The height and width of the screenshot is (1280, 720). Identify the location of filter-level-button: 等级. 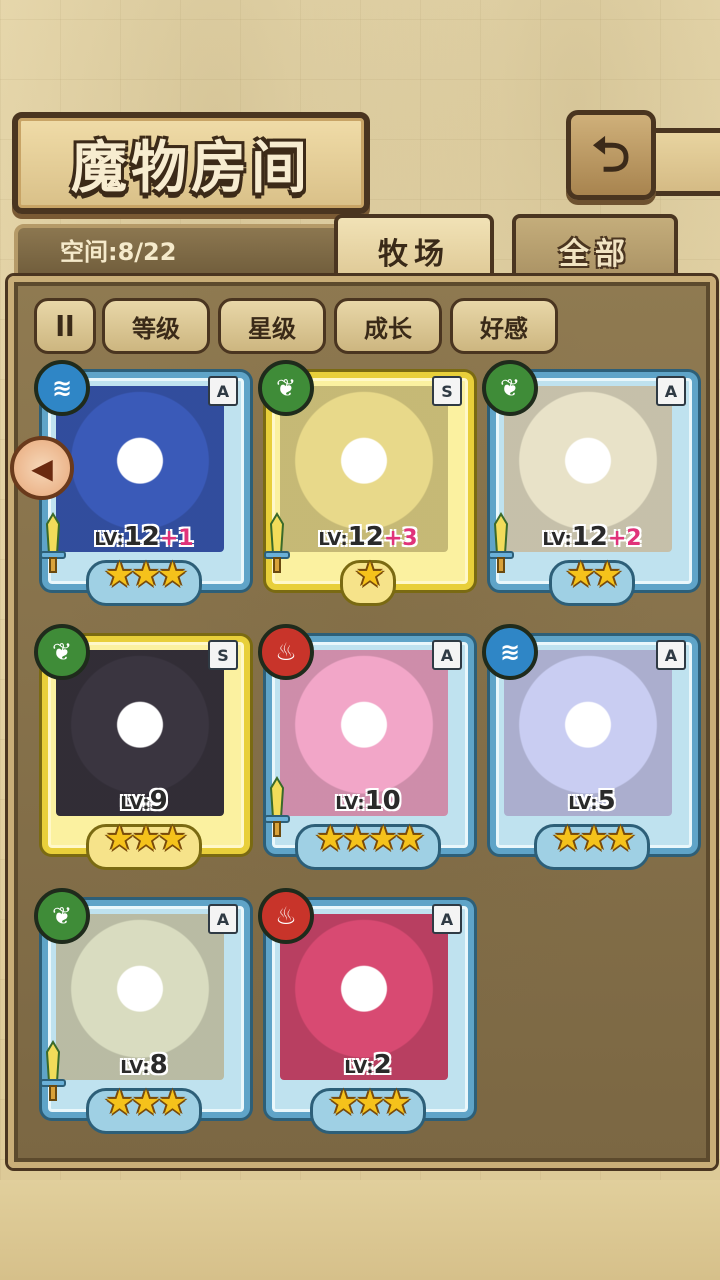
(156, 326).